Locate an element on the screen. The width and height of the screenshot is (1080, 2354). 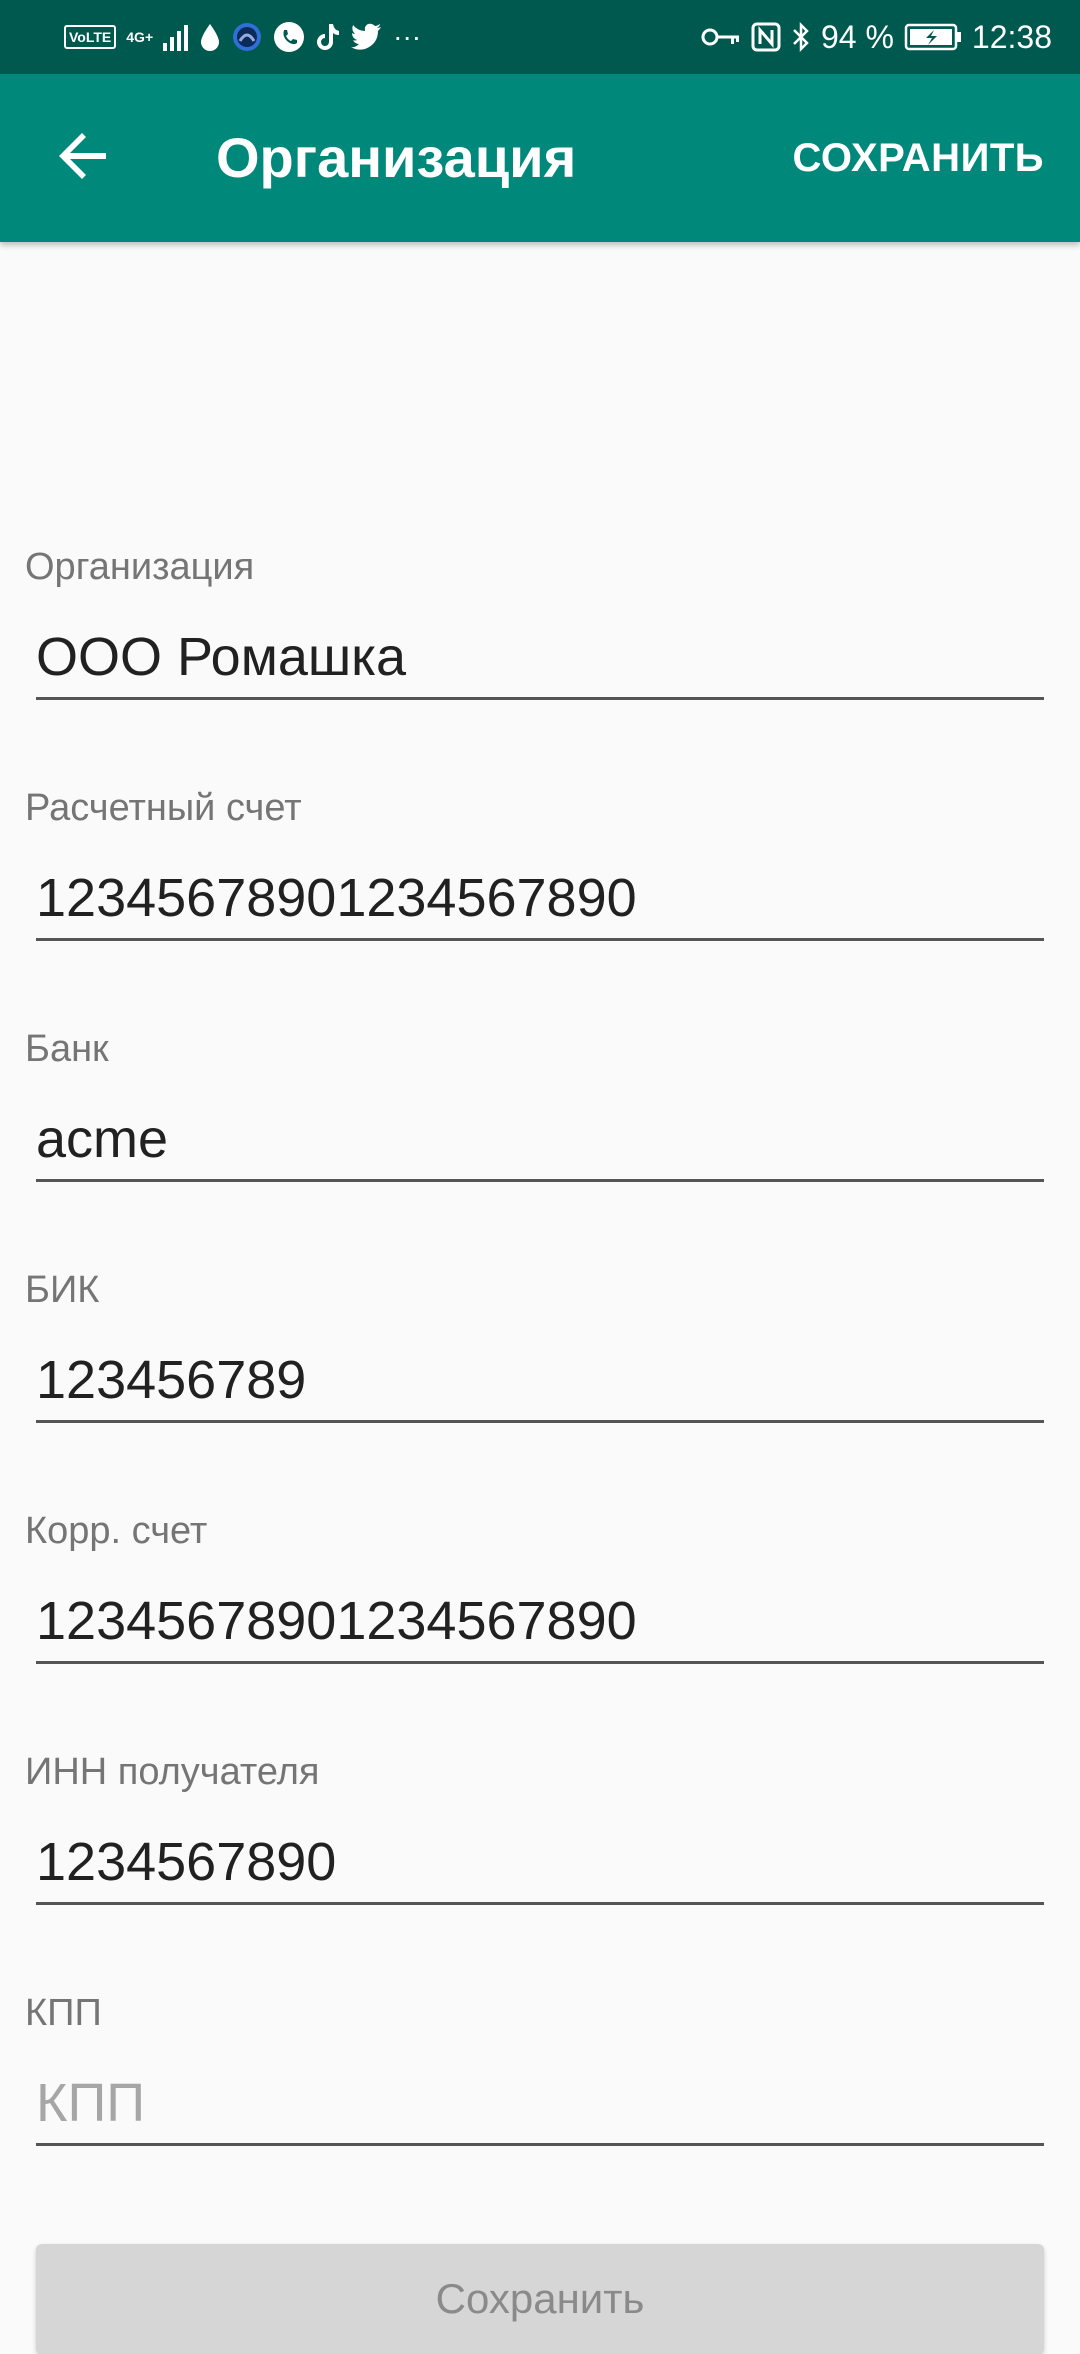
volte-icon: VoLTE is located at coordinates (90, 37).